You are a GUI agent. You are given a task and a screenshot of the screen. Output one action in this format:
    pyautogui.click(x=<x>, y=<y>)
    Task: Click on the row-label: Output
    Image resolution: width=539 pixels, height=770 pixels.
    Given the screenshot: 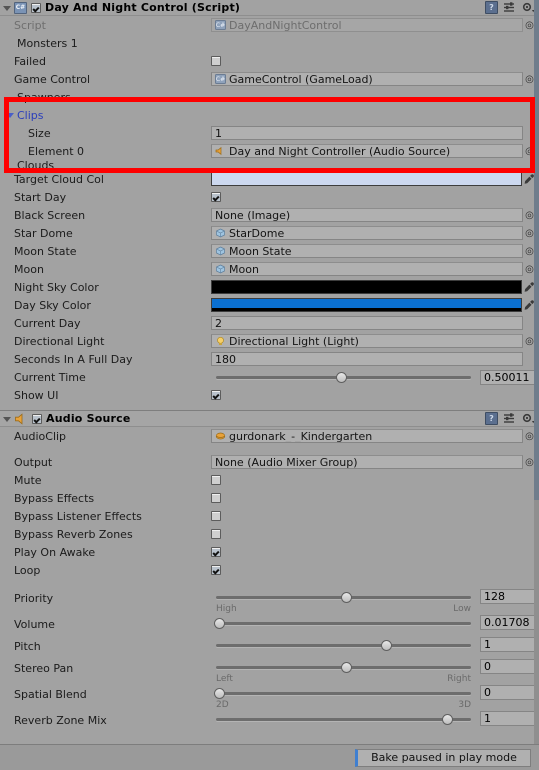 What is the action you would take?
    pyautogui.click(x=33, y=462)
    